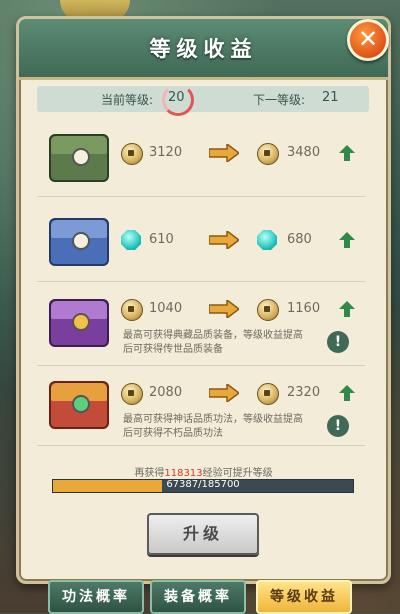 The width and height of the screenshot is (400, 614). What do you see at coordinates (201, 323) in the screenshot?
I see `reward-row: 1040 1160 最高可获得典藏品质装备，等级收益提高后可获得传世品质装备 !` at bounding box center [201, 323].